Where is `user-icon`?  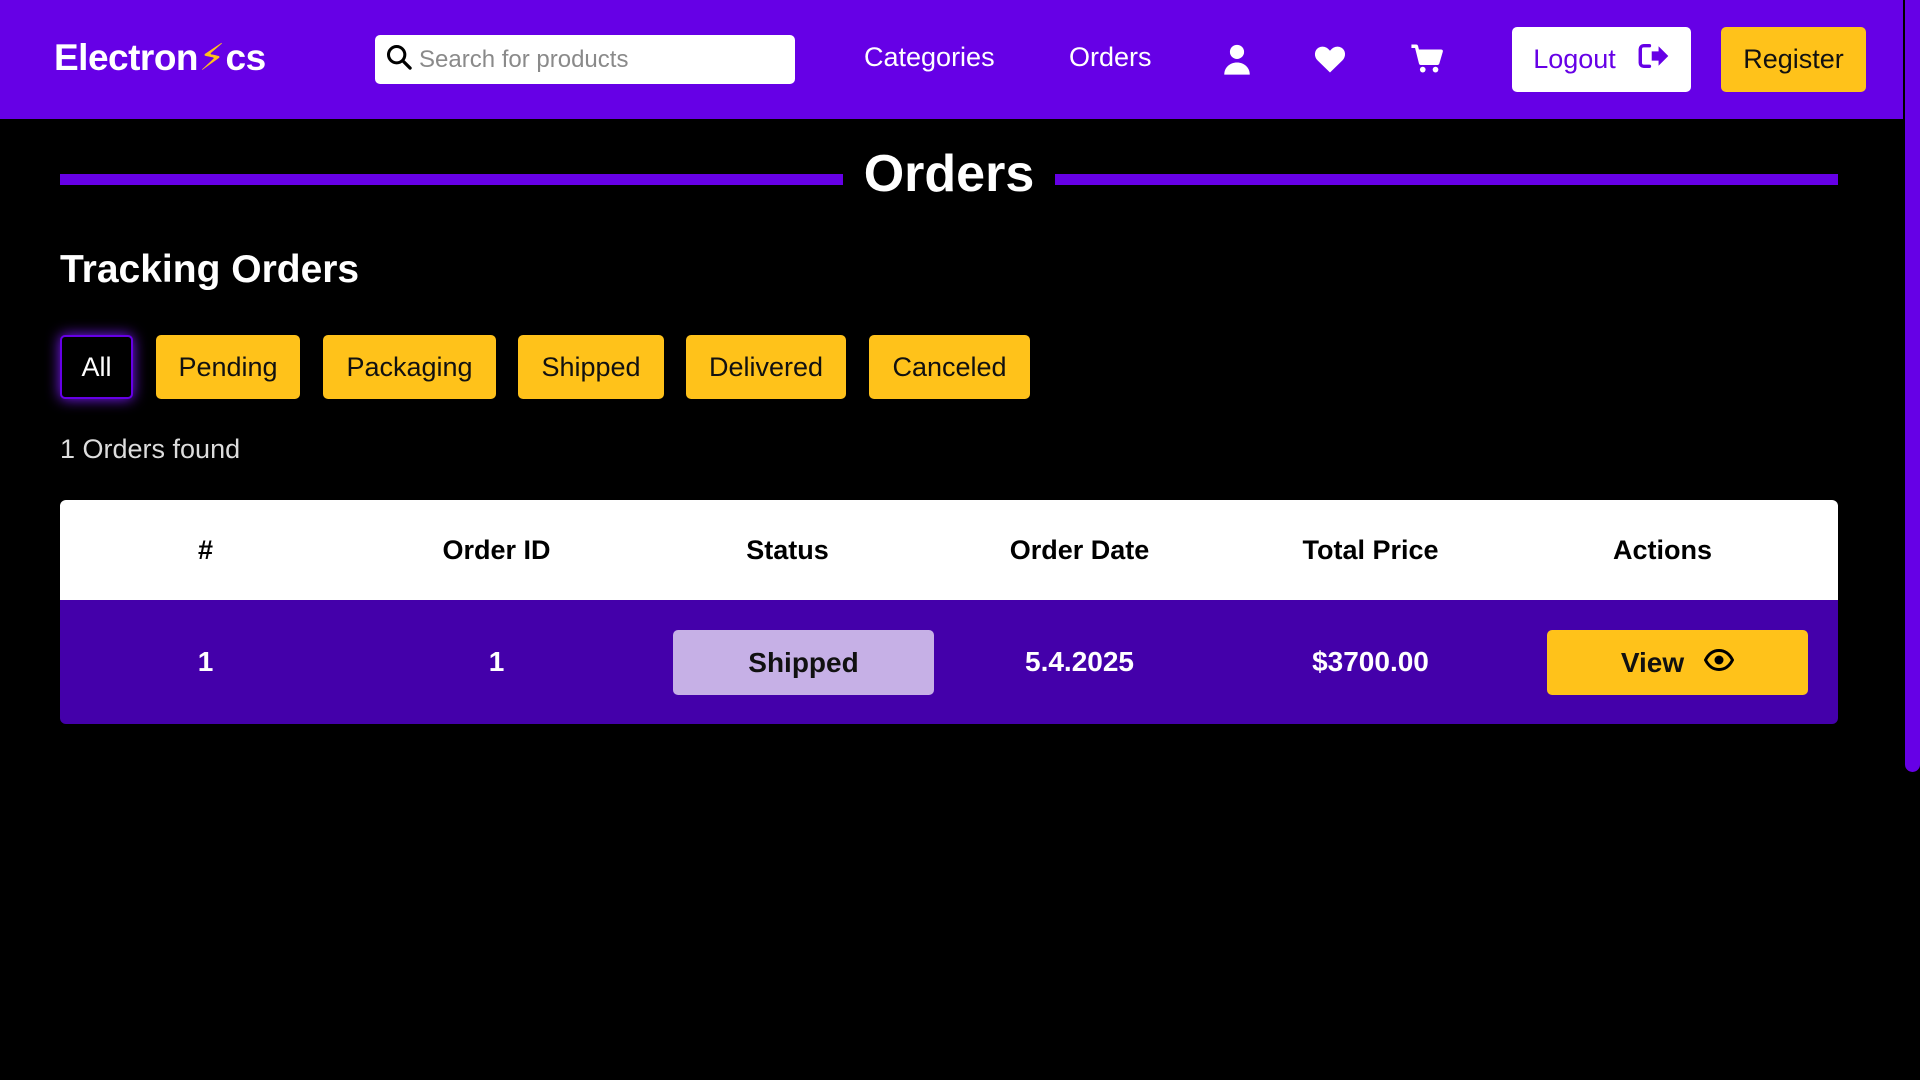 user-icon is located at coordinates (1237, 59).